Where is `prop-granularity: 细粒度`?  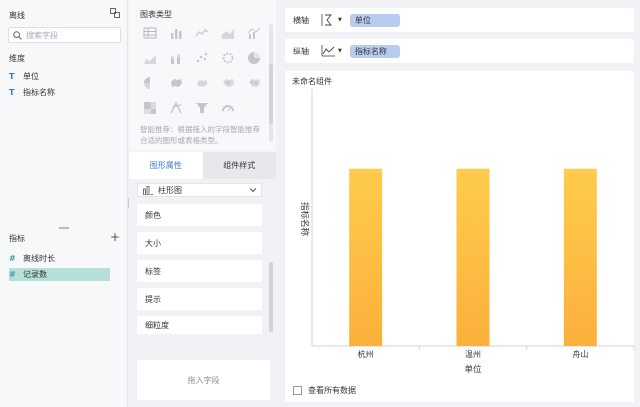
prop-granularity: 细粒度 is located at coordinates (199, 325).